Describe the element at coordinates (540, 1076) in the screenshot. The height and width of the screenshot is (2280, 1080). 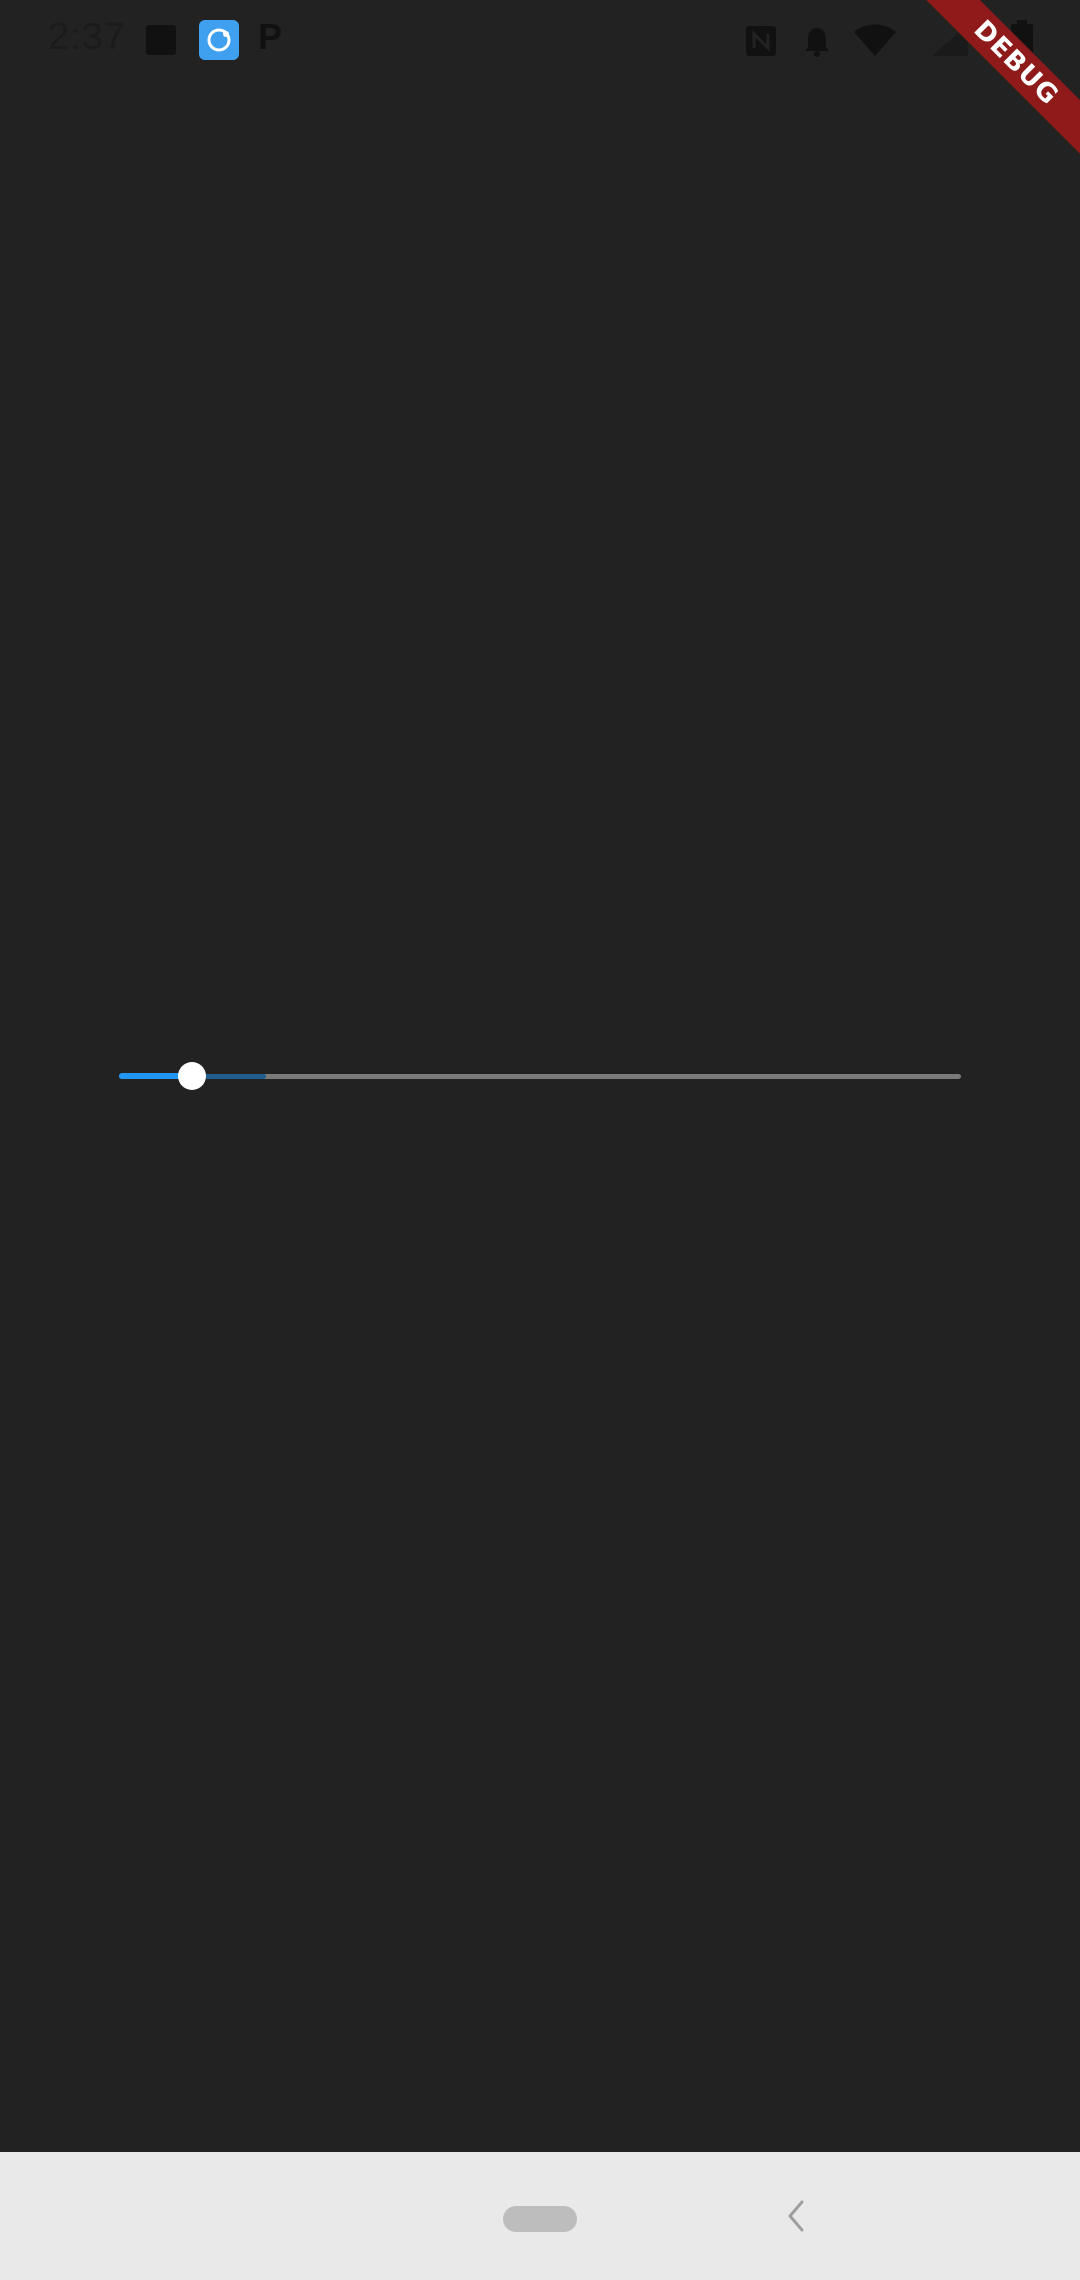
I see `seek-slider` at that location.